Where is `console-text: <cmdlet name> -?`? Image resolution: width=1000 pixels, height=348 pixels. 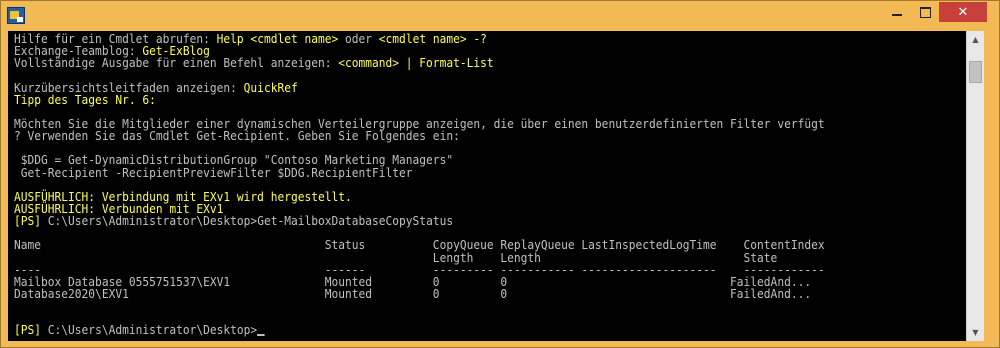
console-text: <cmdlet name> -? is located at coordinates (432, 39).